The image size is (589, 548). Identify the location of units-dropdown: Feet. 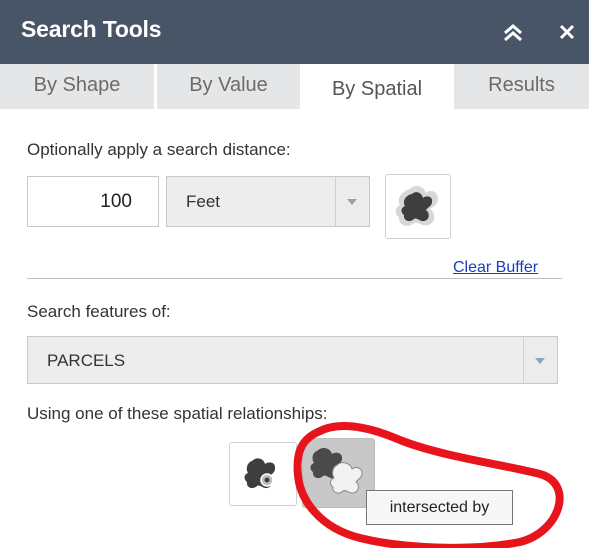
(268, 201).